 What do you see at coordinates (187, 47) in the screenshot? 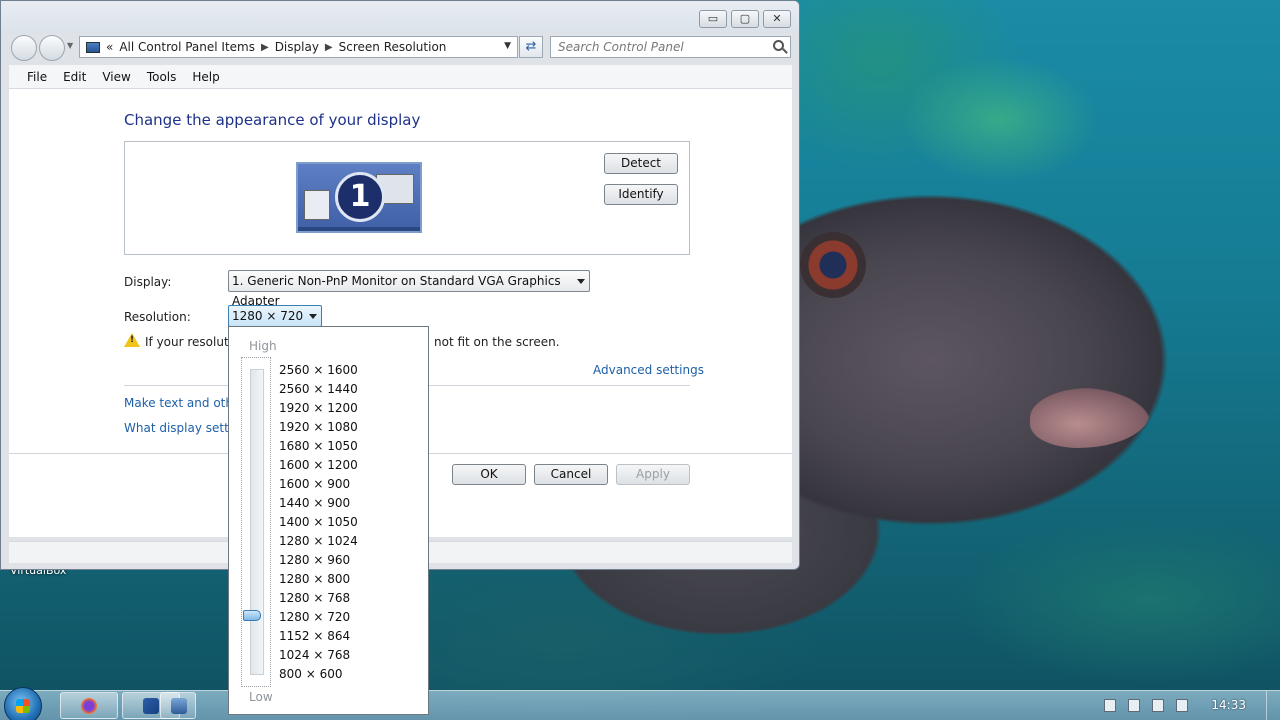
I see `breadcrumb-all-items: All Control Panel Items` at bounding box center [187, 47].